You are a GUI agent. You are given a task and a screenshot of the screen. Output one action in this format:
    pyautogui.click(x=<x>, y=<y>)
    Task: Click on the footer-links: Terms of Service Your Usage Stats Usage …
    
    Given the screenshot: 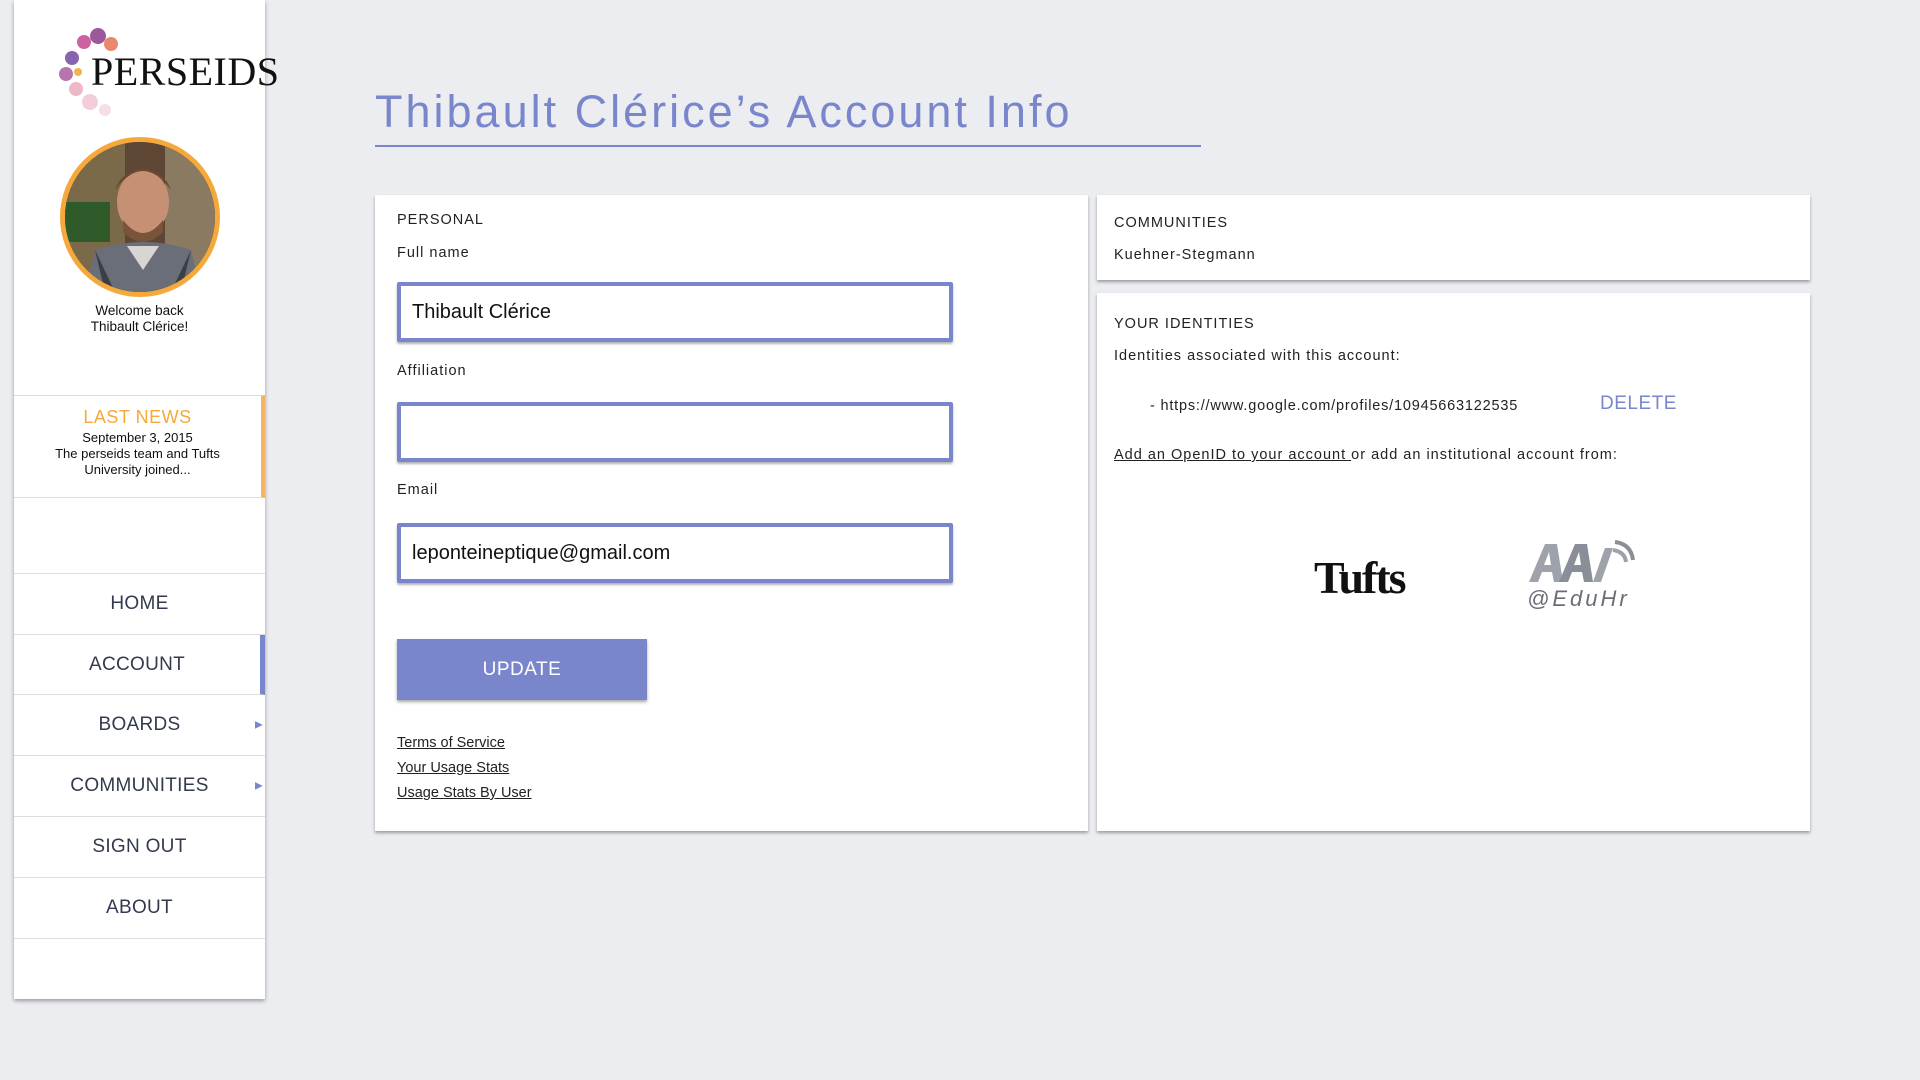 What is the action you would take?
    pyautogui.click(x=464, y=768)
    